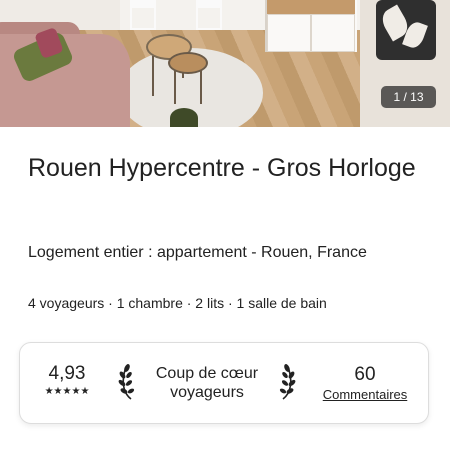 The image size is (450, 450). Describe the element at coordinates (406, 30) in the screenshot. I see `photo-wall-art` at that location.